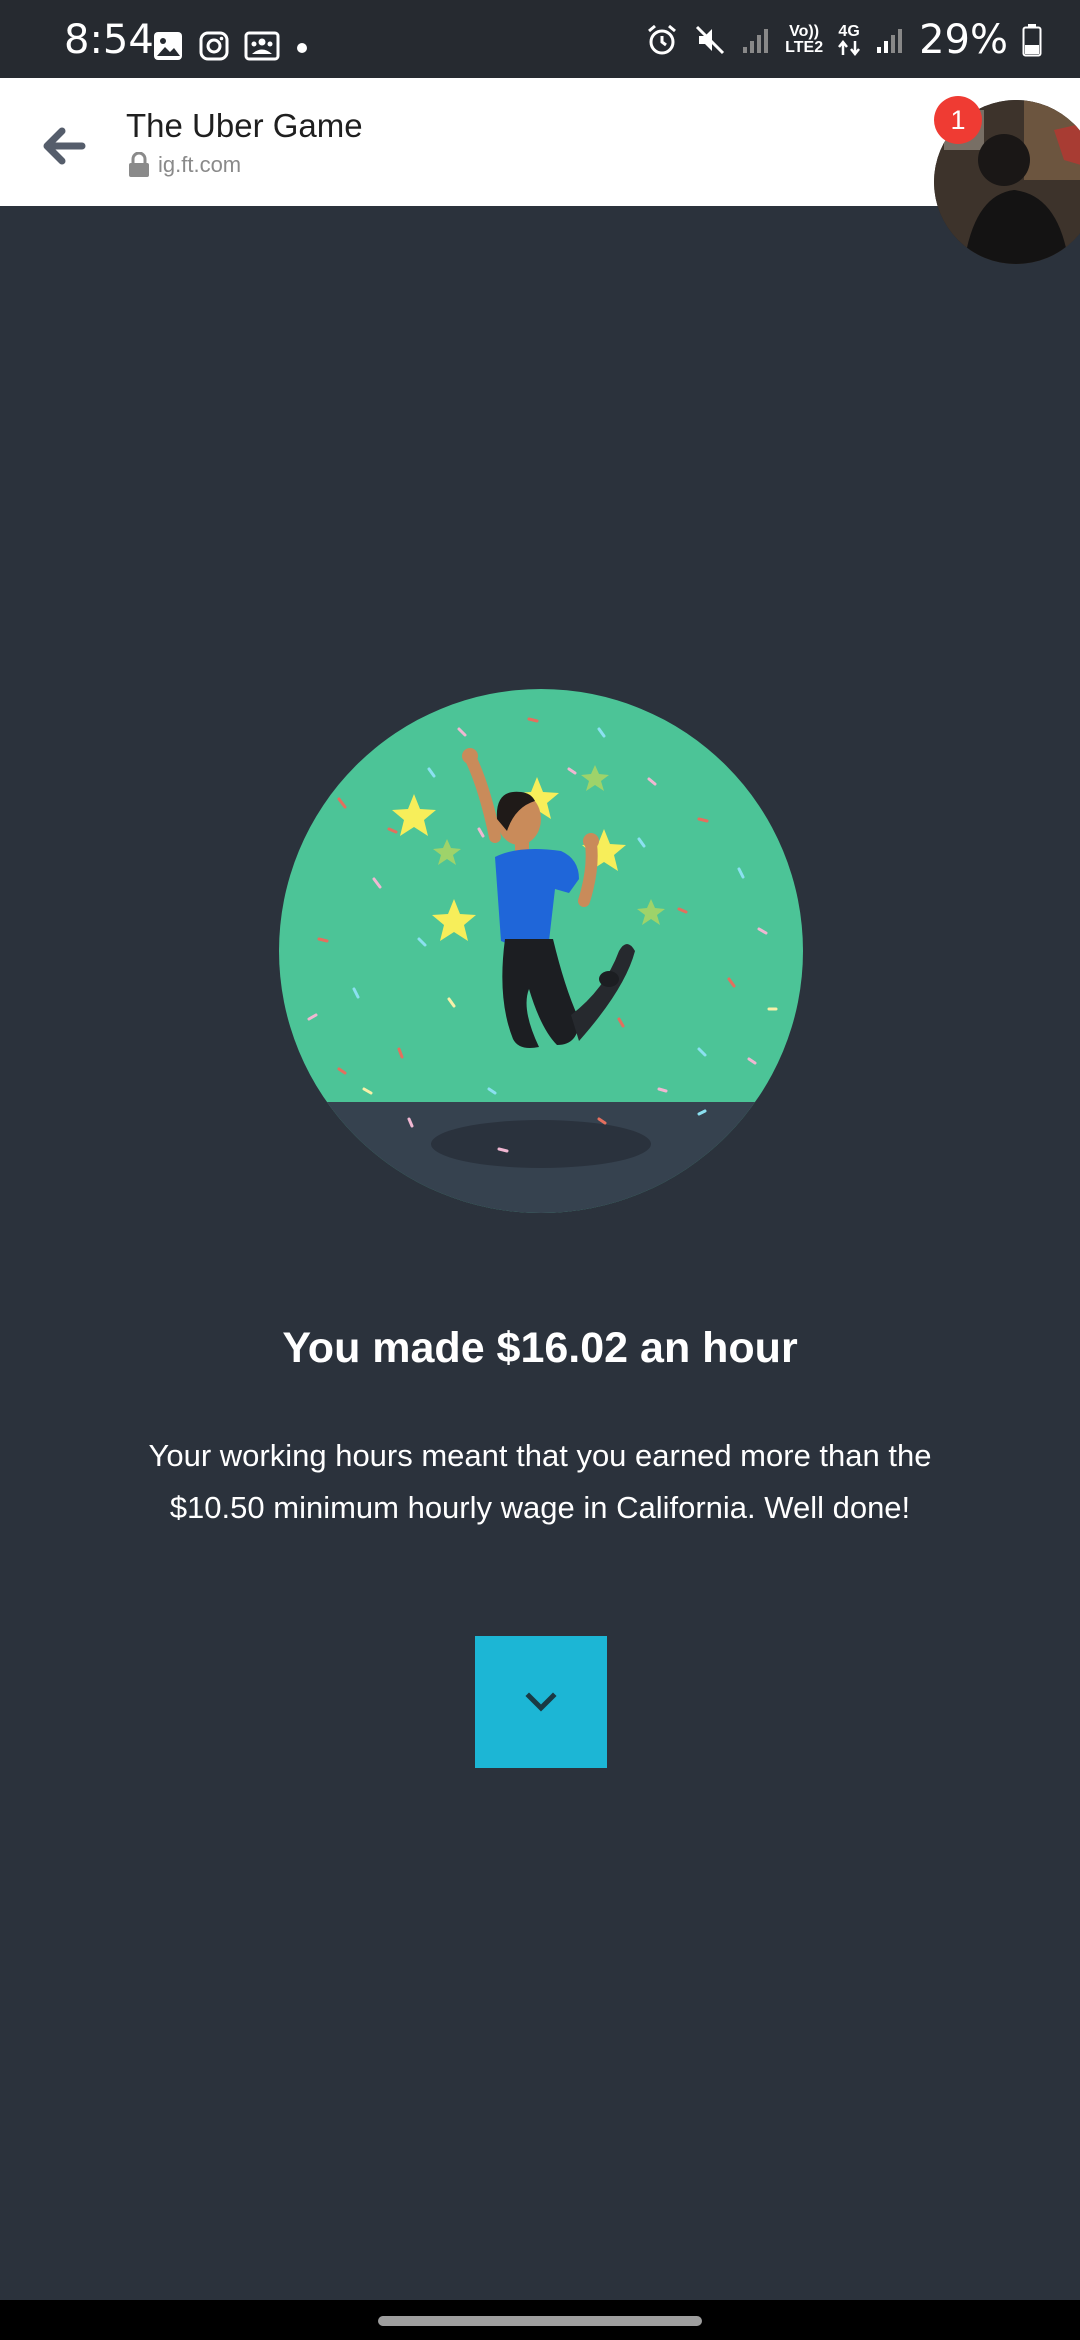  I want to click on celebration-illustration, so click(541, 951).